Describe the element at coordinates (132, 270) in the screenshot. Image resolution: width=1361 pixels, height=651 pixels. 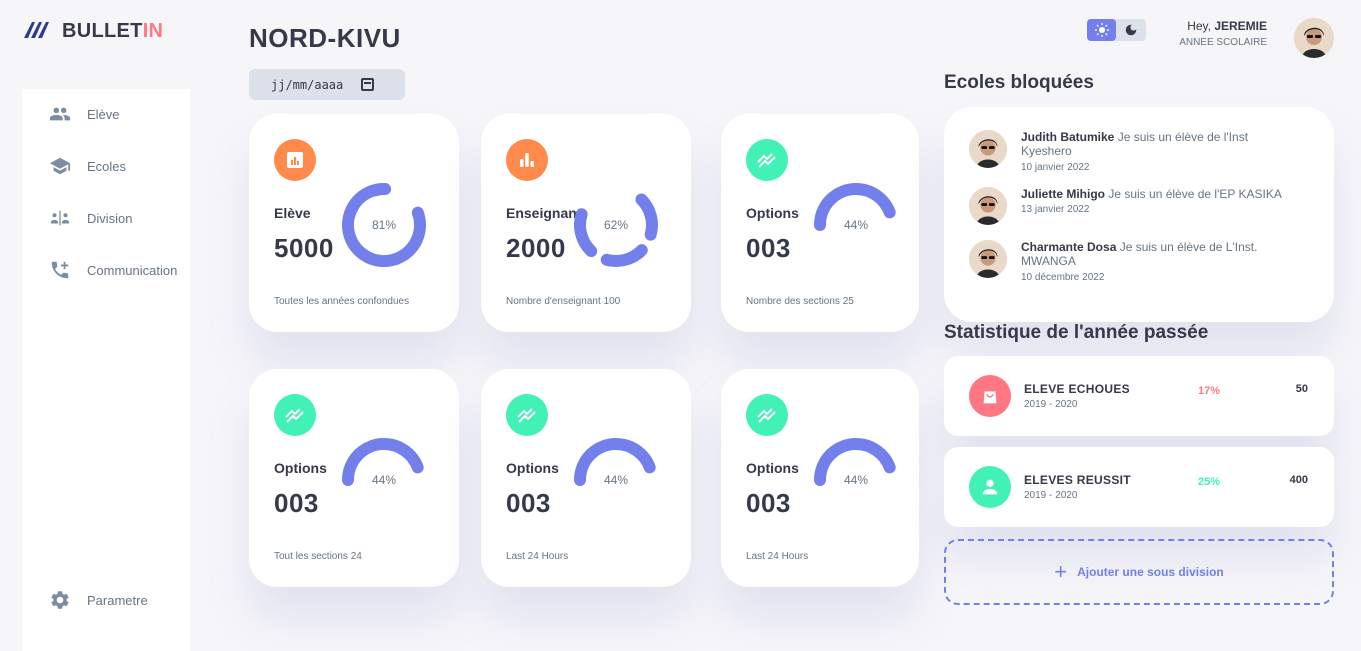
I see `sidebar-item-label: Communication` at that location.